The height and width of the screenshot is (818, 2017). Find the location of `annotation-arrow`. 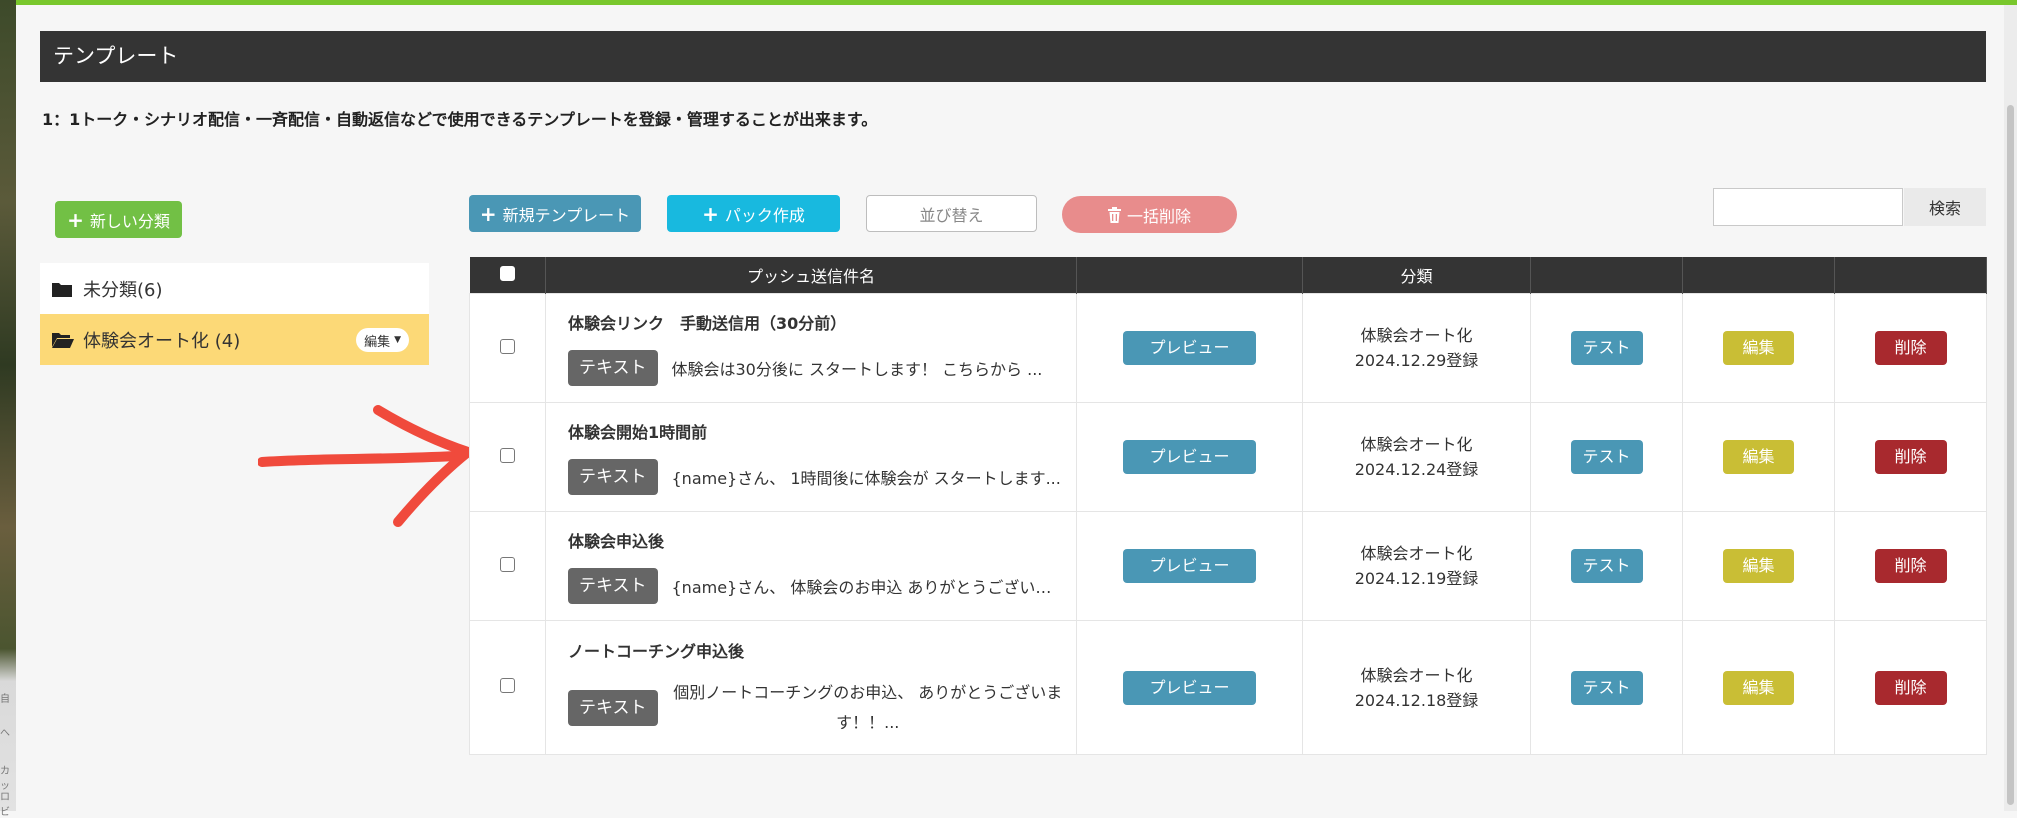

annotation-arrow is located at coordinates (365, 466).